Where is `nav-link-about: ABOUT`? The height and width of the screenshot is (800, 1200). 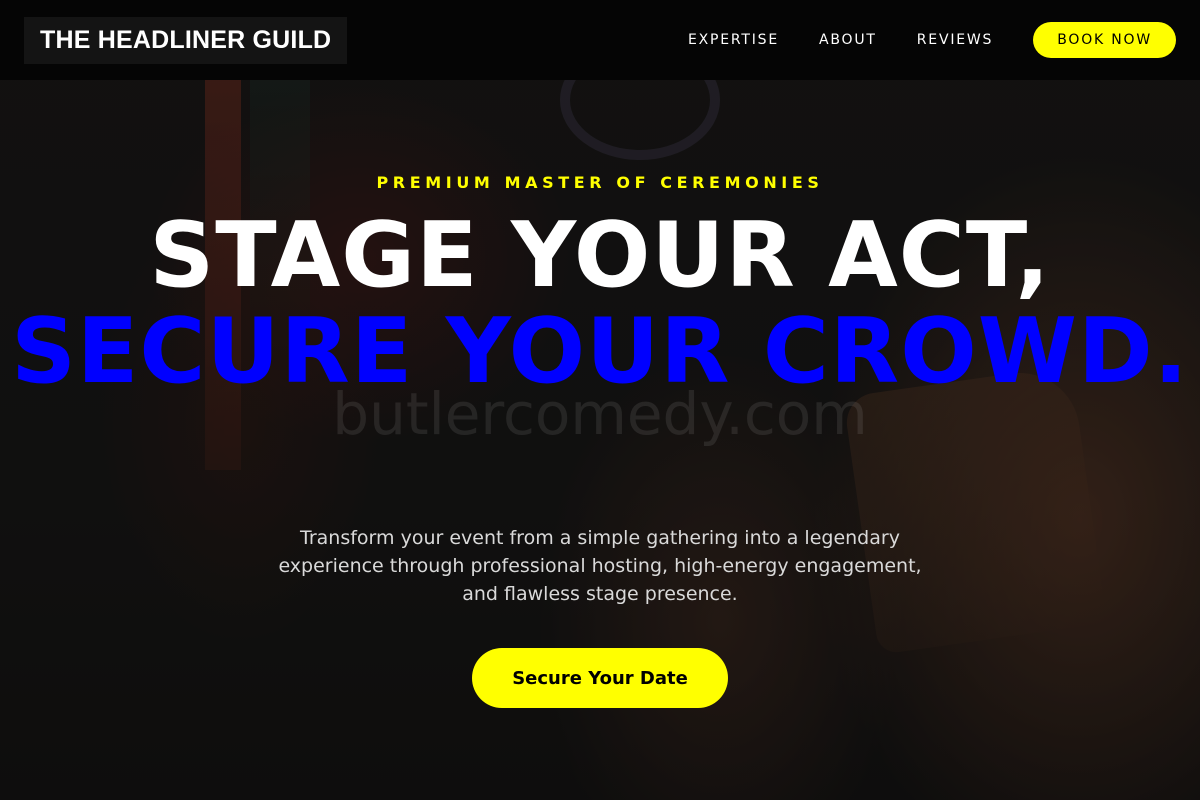 nav-link-about: ABOUT is located at coordinates (848, 40).